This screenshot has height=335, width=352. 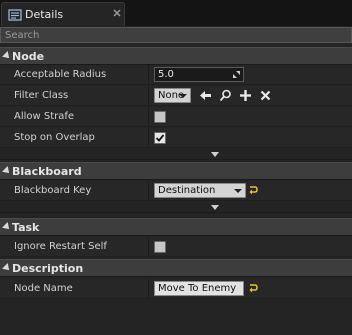 I want to click on add-icon, so click(x=245, y=95).